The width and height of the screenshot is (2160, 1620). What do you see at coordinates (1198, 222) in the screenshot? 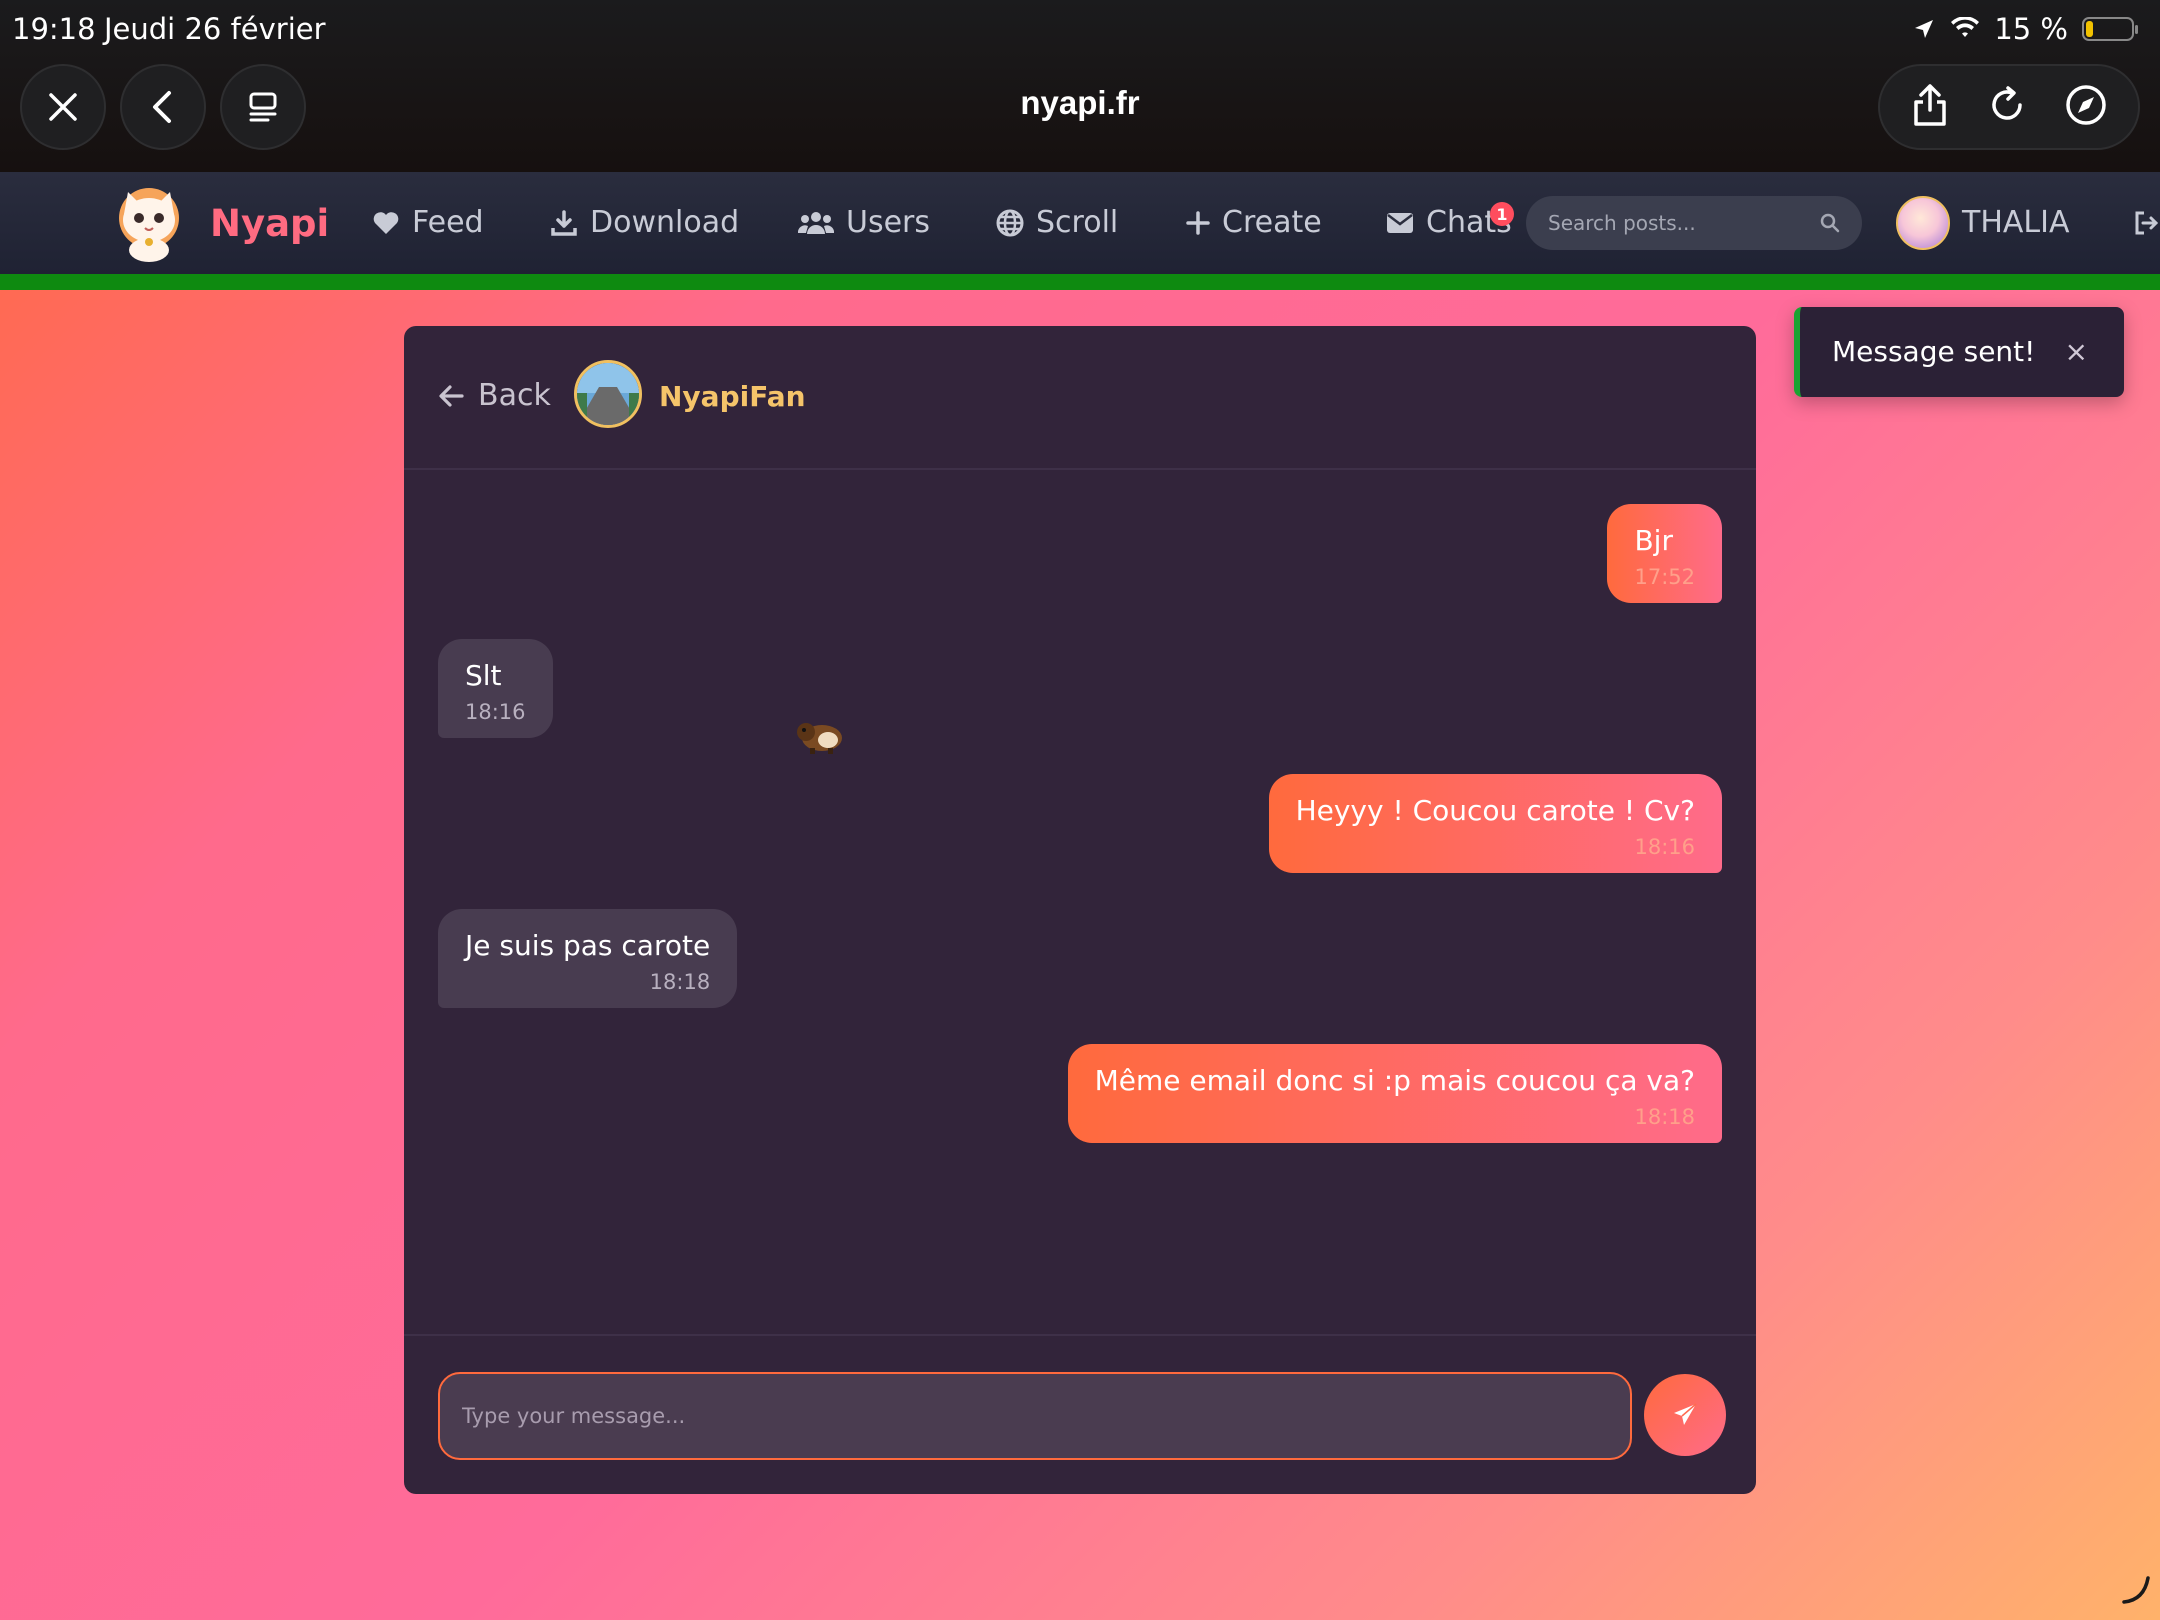
I see `plus-icon` at bounding box center [1198, 222].